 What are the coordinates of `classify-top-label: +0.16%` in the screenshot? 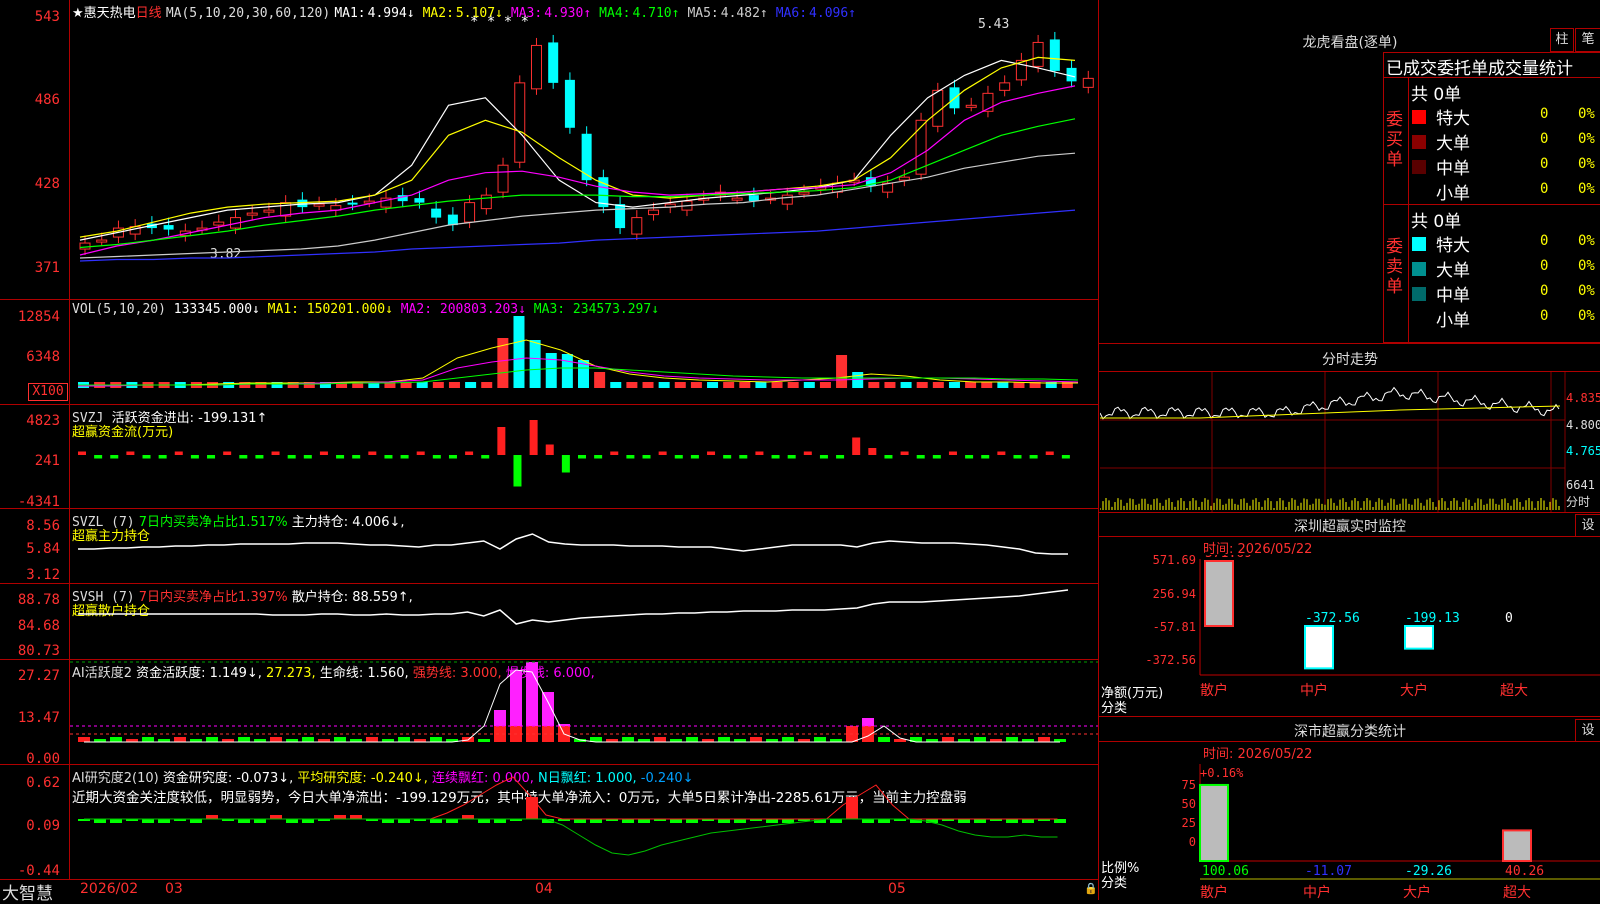 It's located at (1222, 773).